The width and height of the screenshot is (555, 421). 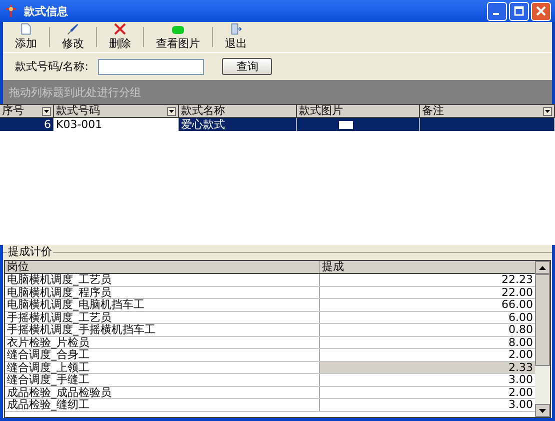 What do you see at coordinates (120, 37) in the screenshot?
I see `toolbar-button: 删除` at bounding box center [120, 37].